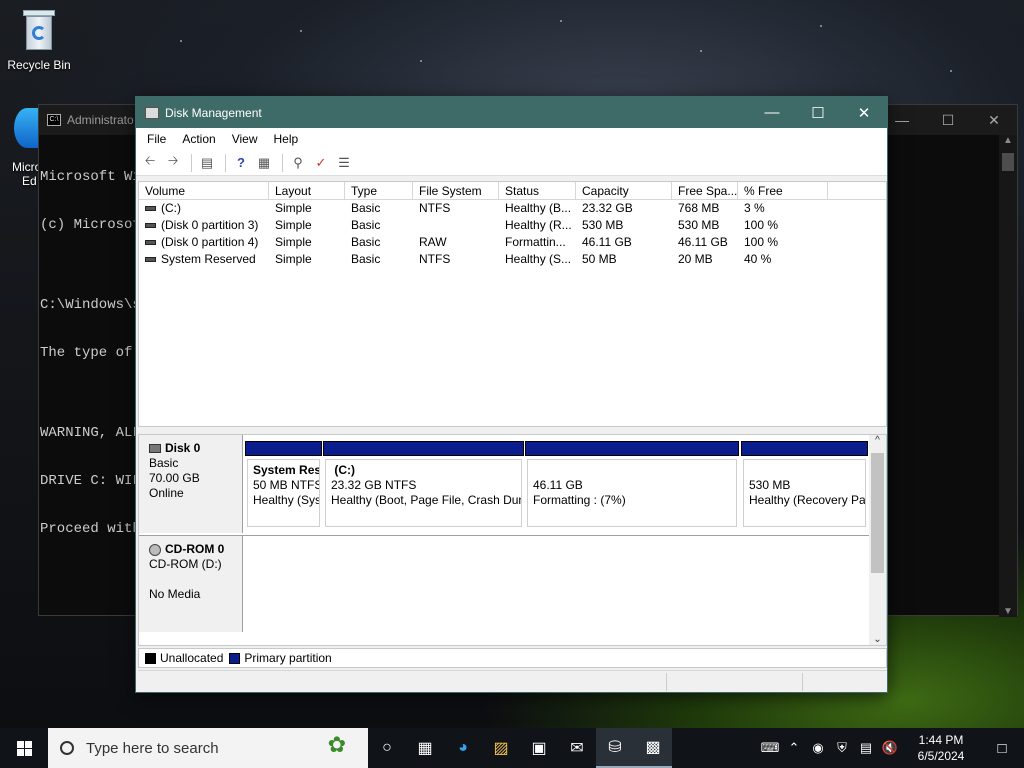 Image resolution: width=1024 pixels, height=768 pixels. I want to click on console-title: Administrato, so click(100, 120).